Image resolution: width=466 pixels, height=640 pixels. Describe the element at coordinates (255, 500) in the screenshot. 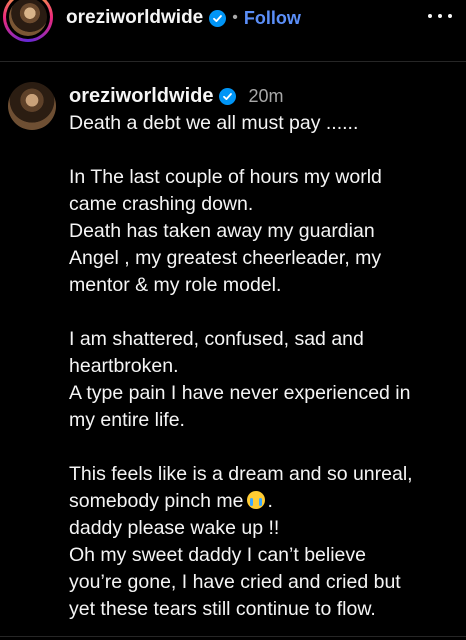

I see `crying-face-emoji-icon` at that location.